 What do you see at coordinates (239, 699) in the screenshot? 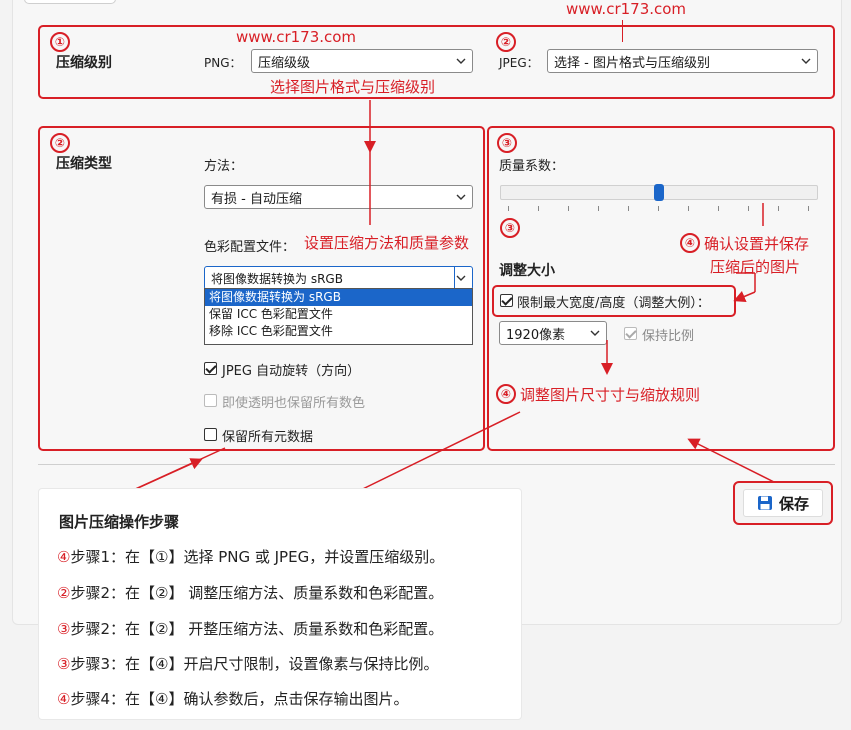
I see `step-5-text: 步骤4：在【④】确认参数后，点击保存输出图片。` at bounding box center [239, 699].